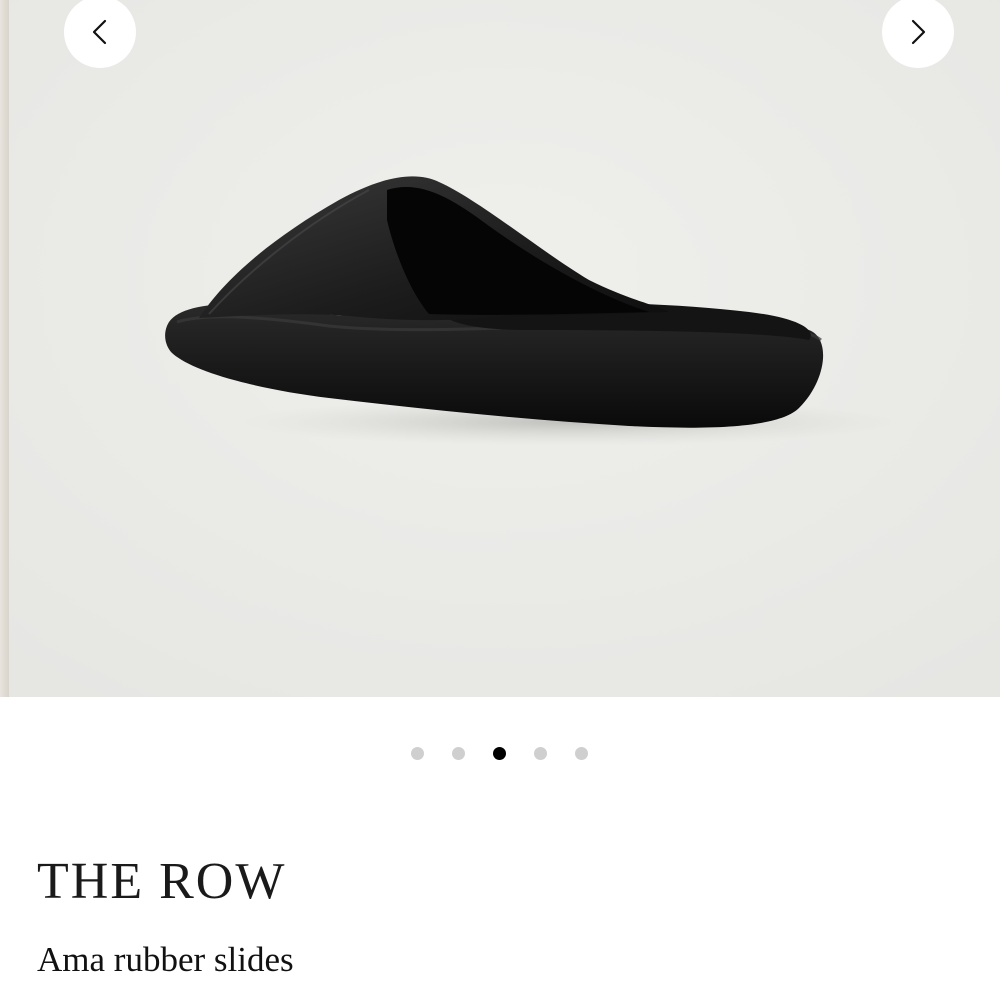 This screenshot has width=1000, height=1000. I want to click on chevron-left-icon, so click(99, 32).